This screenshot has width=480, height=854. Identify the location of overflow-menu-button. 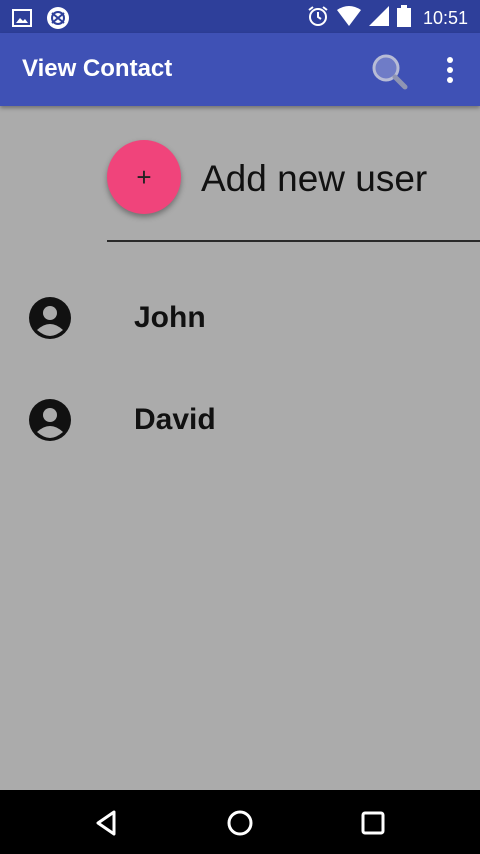
(450, 70).